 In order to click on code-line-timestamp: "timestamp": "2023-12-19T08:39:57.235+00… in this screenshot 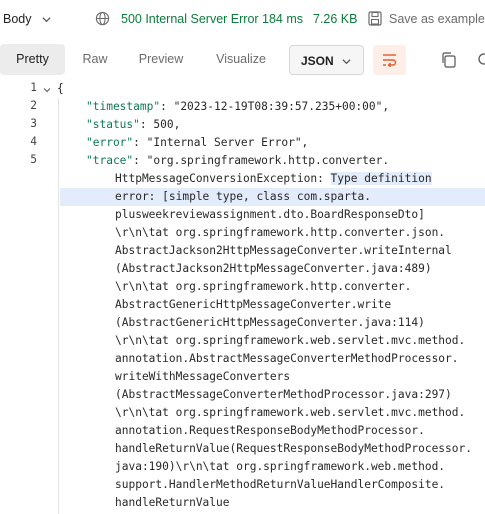, I will do `click(238, 106)`.